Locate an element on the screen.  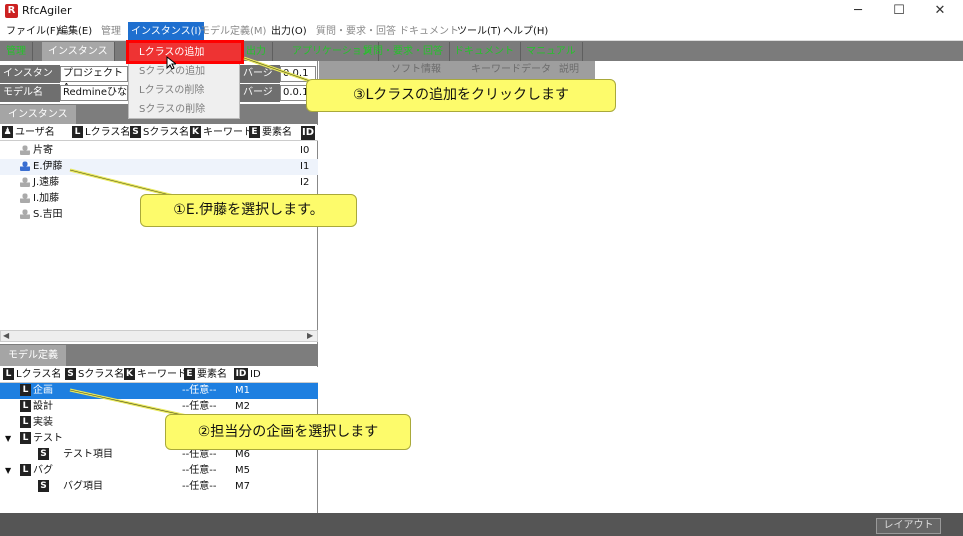
callout-step2: ②担当分の企画を選択します is located at coordinates (288, 432).